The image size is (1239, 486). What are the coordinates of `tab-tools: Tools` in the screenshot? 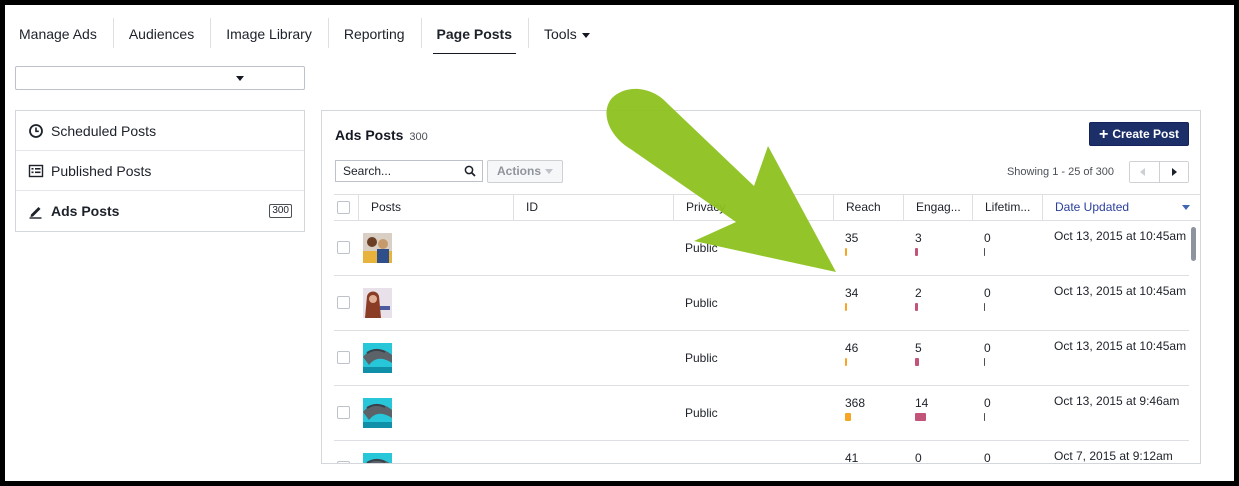 It's located at (567, 36).